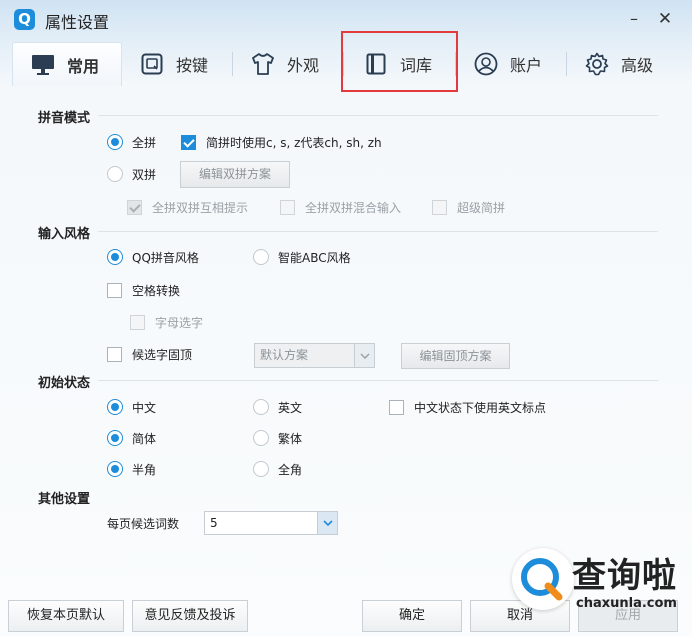 The height and width of the screenshot is (636, 692). I want to click on edit-shuangpin-button: 编辑双拼方案, so click(235, 174).